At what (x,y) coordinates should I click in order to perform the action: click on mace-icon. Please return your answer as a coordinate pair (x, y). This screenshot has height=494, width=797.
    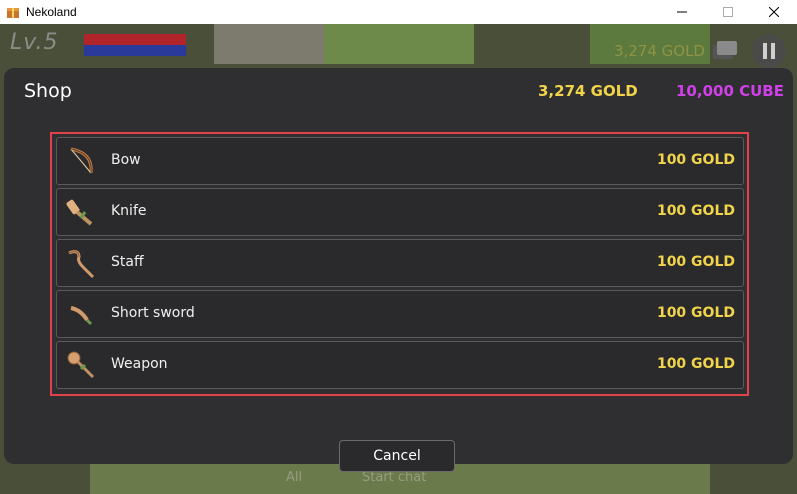
    Looking at the image, I should click on (81, 365).